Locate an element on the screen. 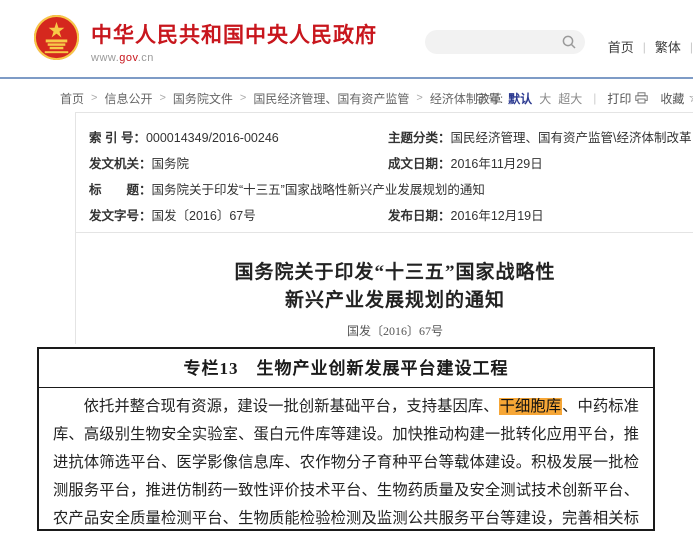 The image size is (693, 537). site-header: 中华人民共和国中央人民政府 www.gov.cn 首页 | 繁体 | is located at coordinates (346, 38).